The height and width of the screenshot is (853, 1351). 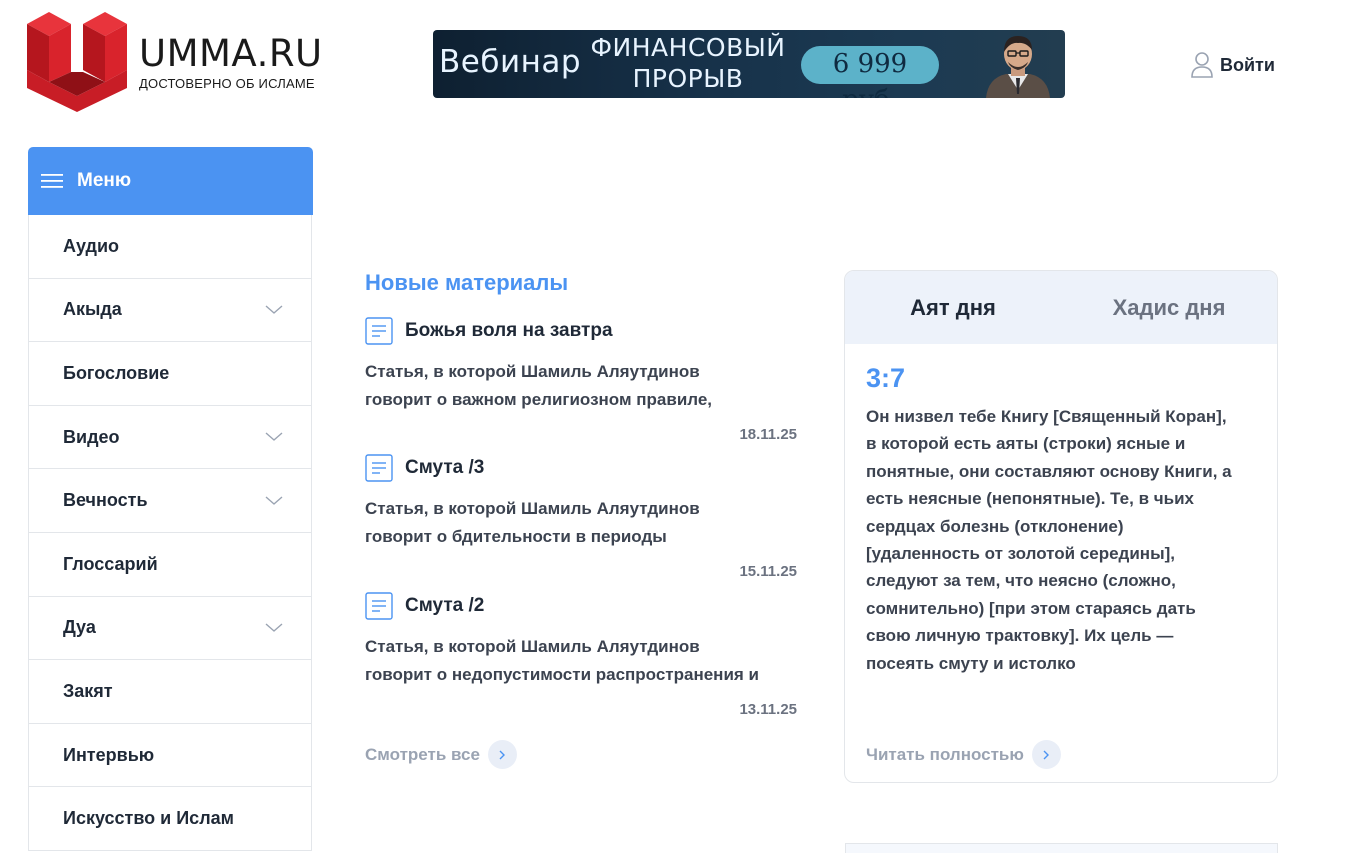 What do you see at coordinates (104, 180) in the screenshot?
I see `menu-title: Меню` at bounding box center [104, 180].